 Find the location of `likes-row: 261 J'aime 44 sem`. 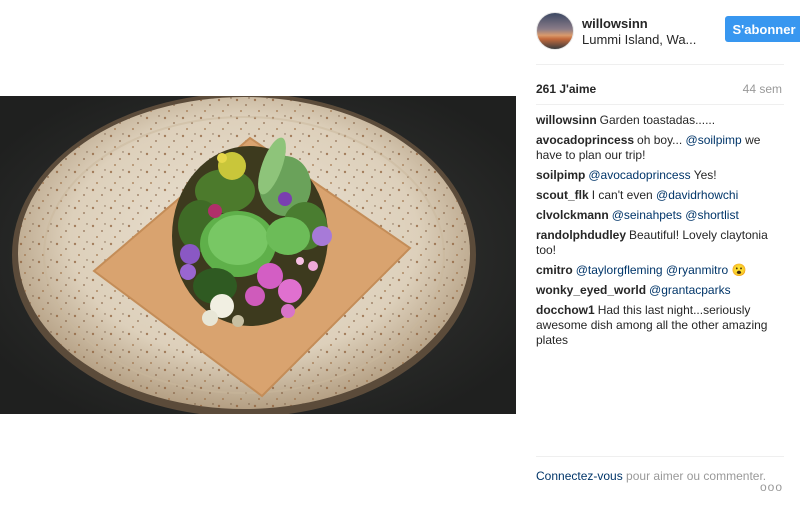

likes-row: 261 J'aime 44 sem is located at coordinates (660, 89).